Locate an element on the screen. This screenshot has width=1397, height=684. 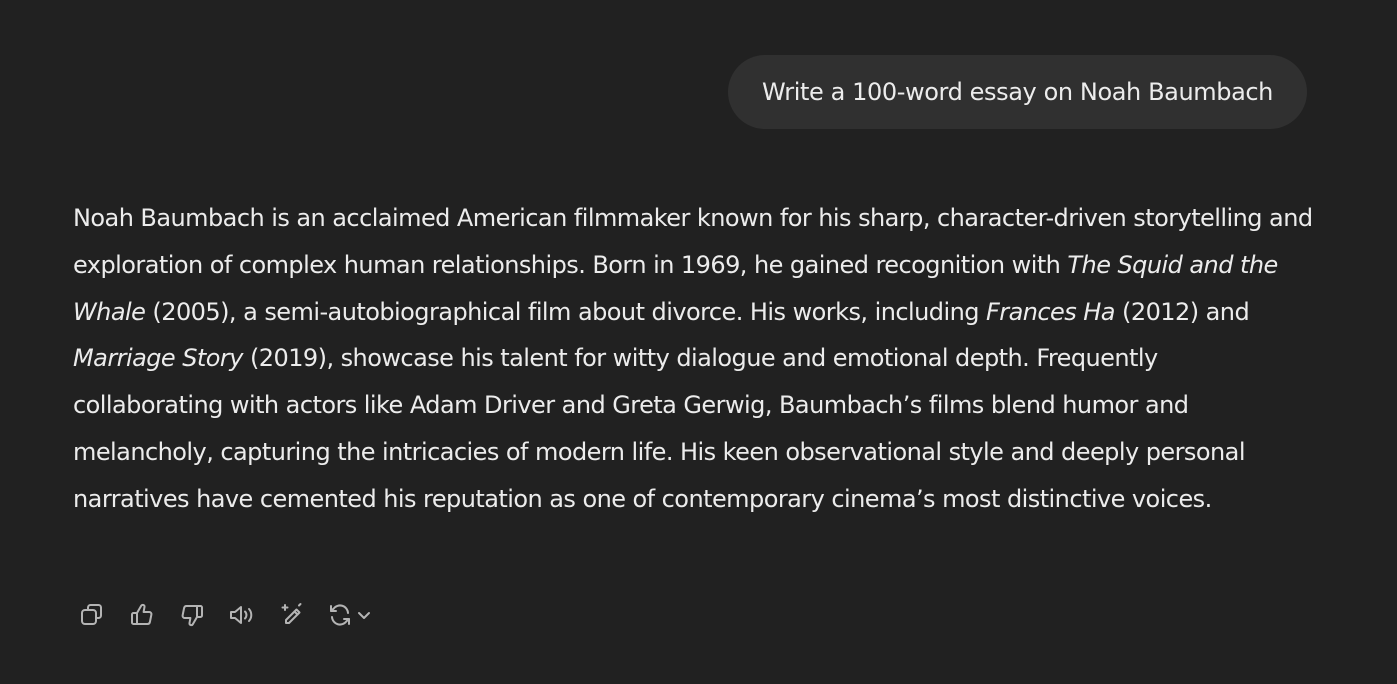
film-title: Frances Ha is located at coordinates (1051, 311).